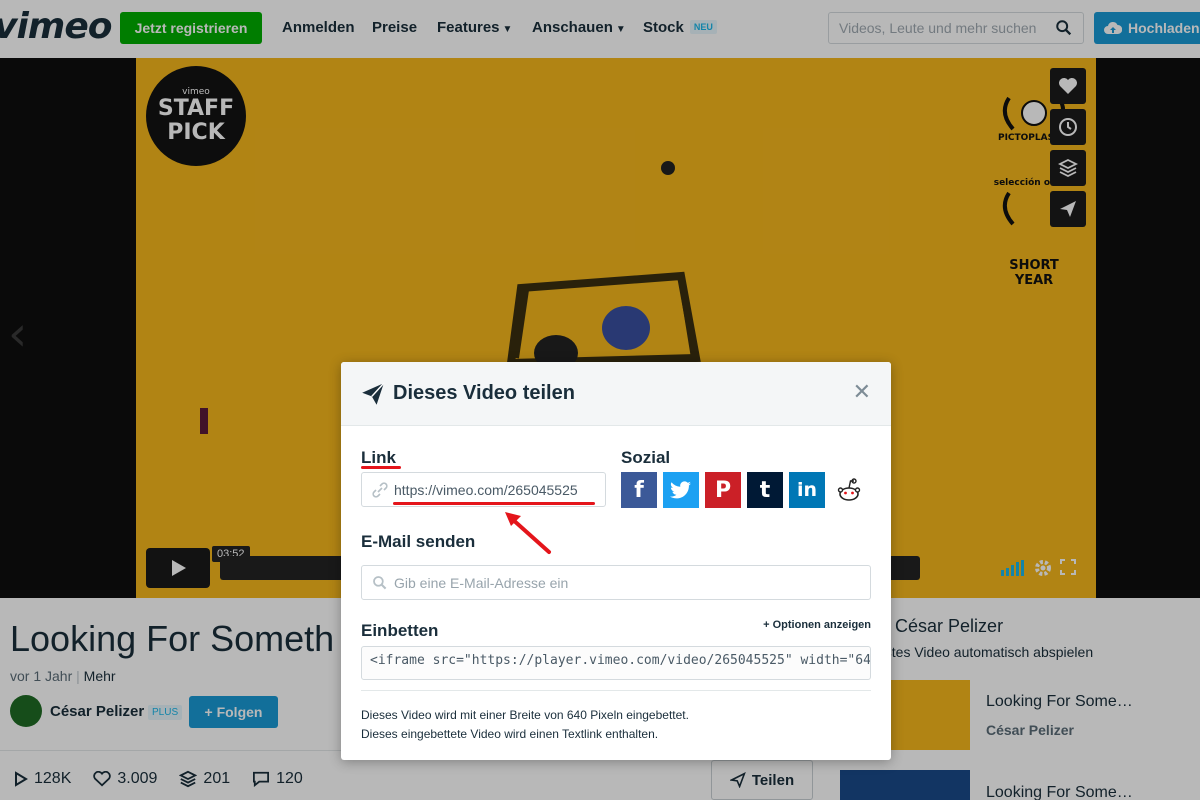  I want to click on annotation-arrow-icon, so click(528, 533).